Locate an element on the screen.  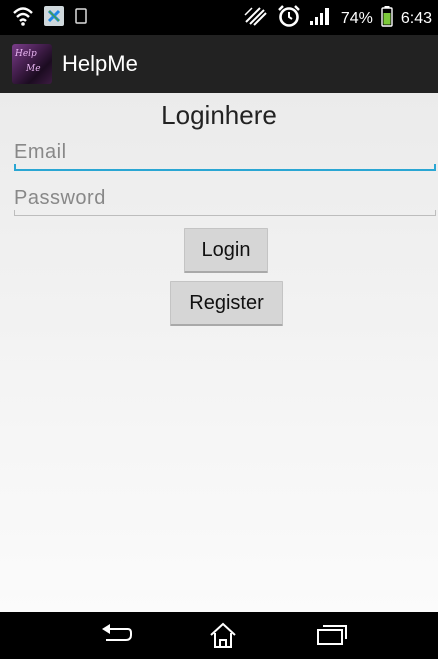
email-field: Email is located at coordinates (225, 155).